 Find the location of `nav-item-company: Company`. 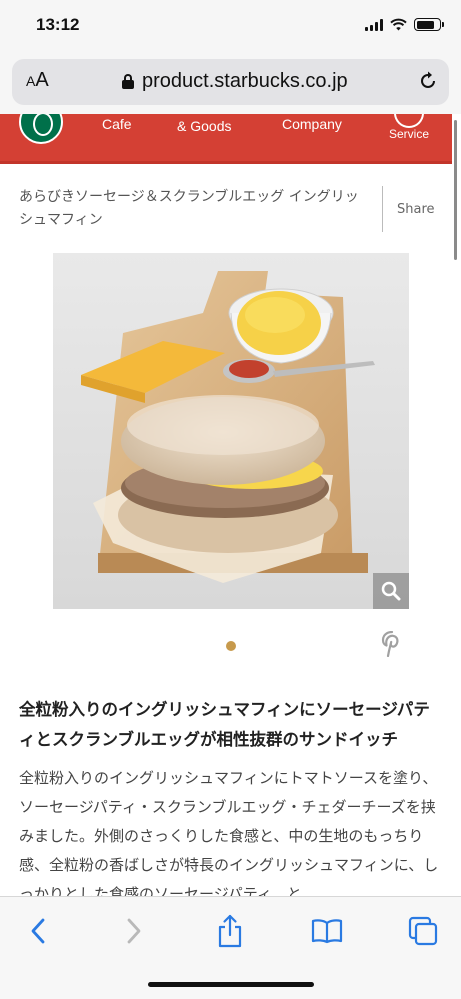

nav-item-company: Company is located at coordinates (312, 124).